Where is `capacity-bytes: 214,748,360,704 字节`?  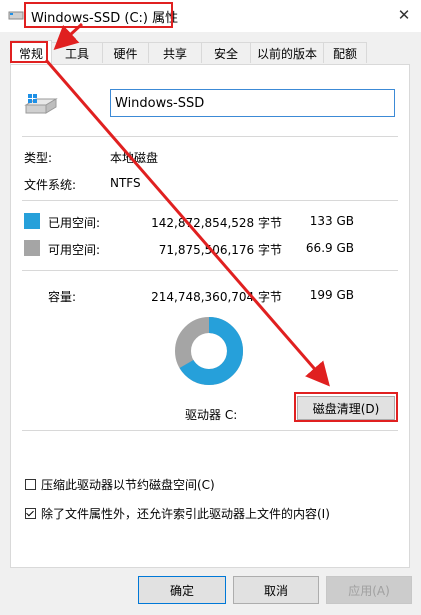
capacity-bytes: 214,748,360,704 字节 is located at coordinates (216, 297).